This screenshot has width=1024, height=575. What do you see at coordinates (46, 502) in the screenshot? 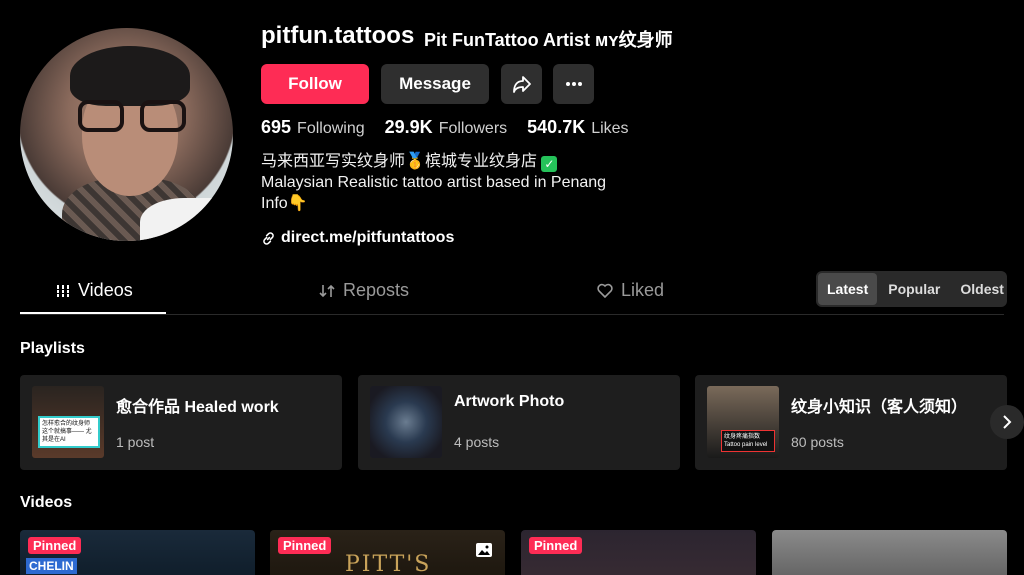
I see `videos-heading: Videos` at bounding box center [46, 502].